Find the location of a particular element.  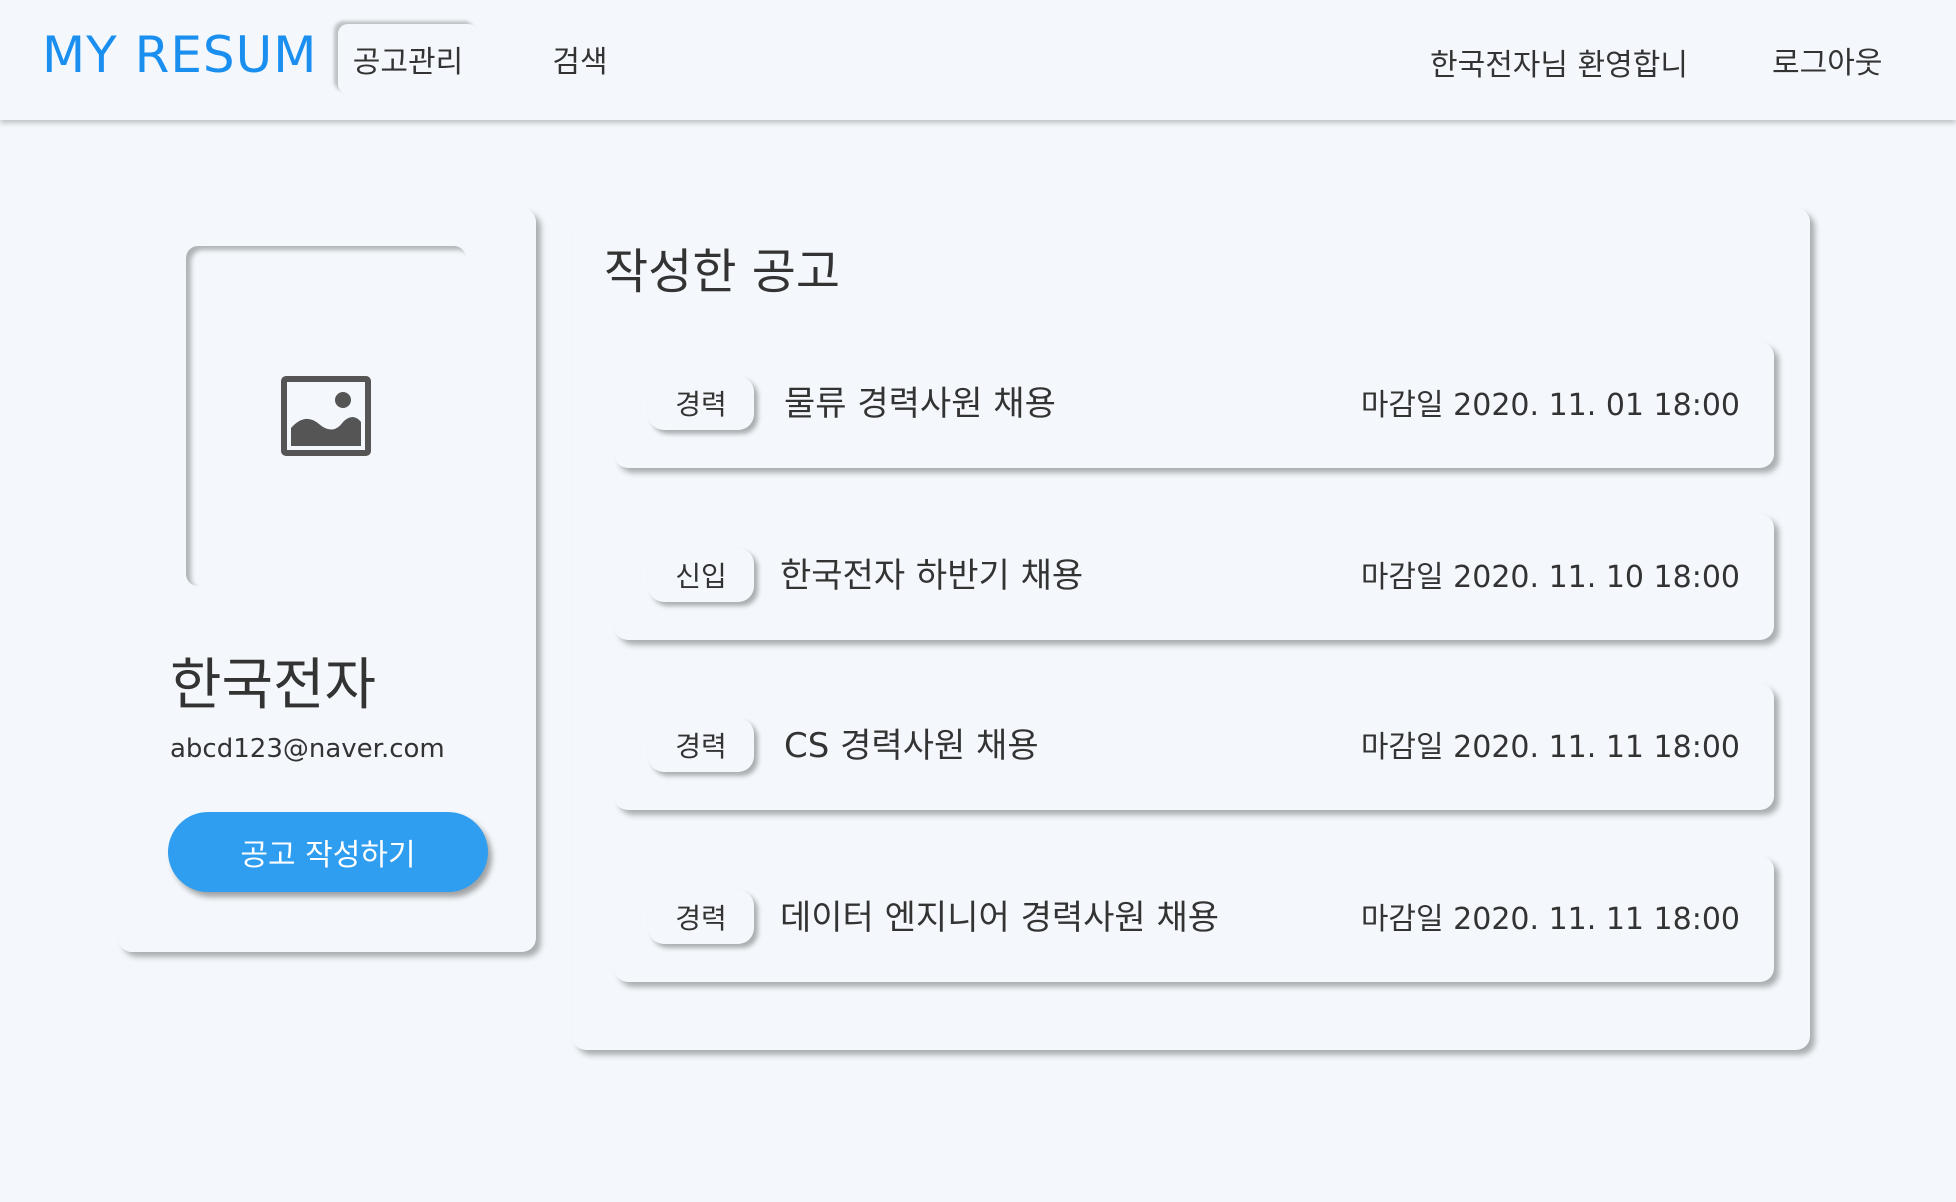

image-placeholder-icon is located at coordinates (326, 416).